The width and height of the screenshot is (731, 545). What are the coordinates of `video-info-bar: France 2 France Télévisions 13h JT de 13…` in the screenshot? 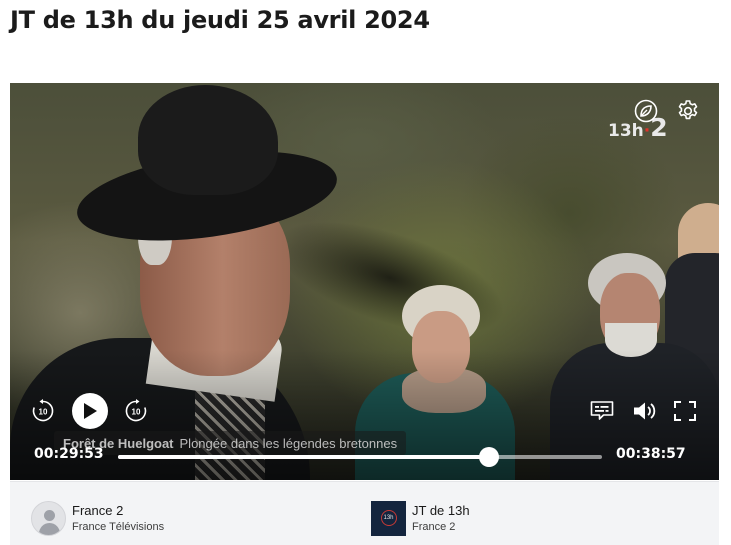 It's located at (364, 513).